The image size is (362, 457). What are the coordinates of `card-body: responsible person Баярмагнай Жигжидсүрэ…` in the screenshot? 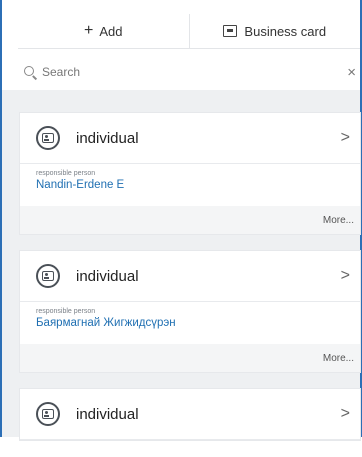 It's located at (190, 323).